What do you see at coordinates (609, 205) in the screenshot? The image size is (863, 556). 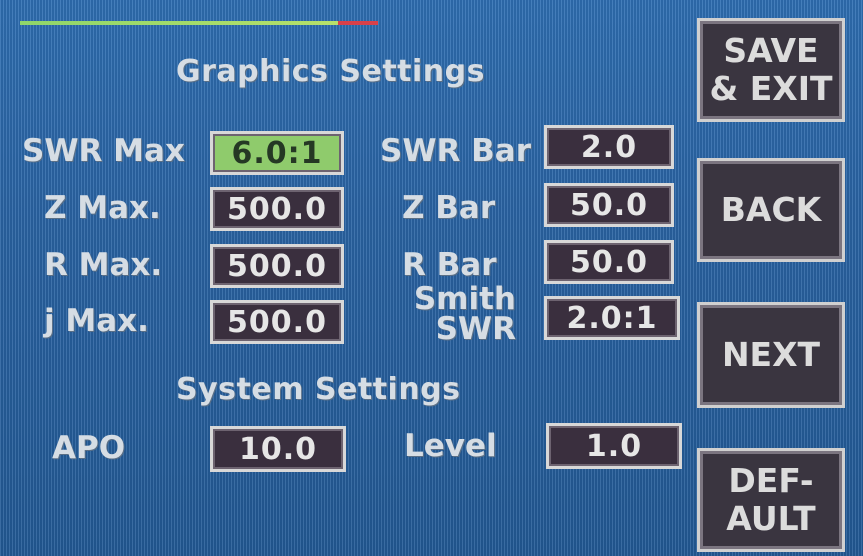 I see `z-bar-field: 50.0` at bounding box center [609, 205].